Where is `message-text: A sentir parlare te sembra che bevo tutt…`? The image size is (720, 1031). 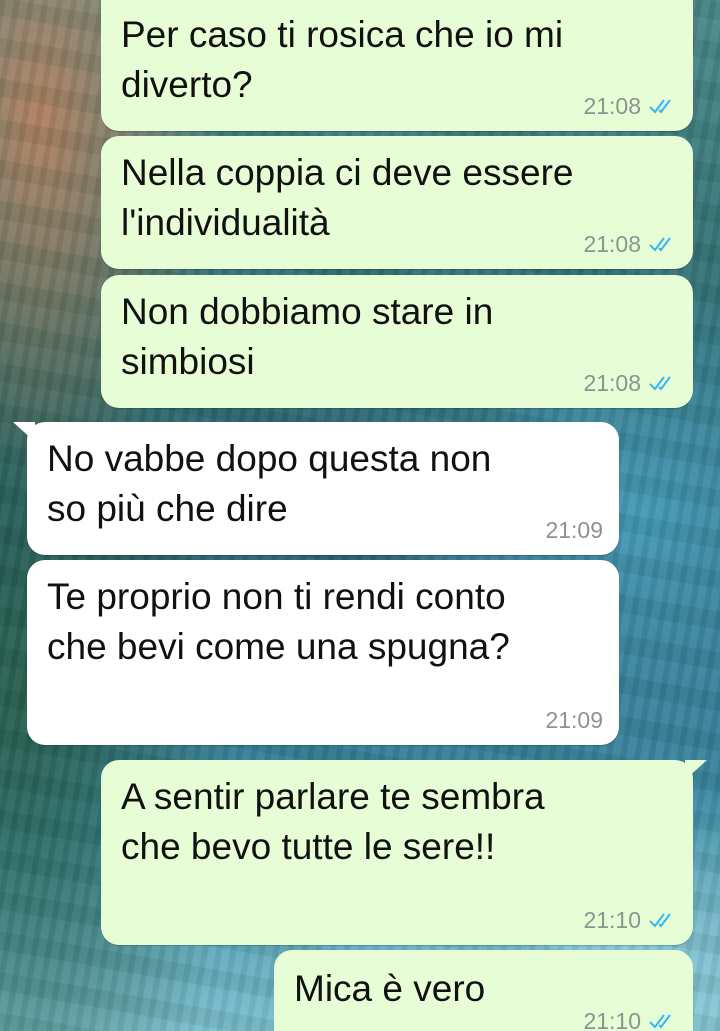 message-text: A sentir parlare te sembra che bevo tutt… is located at coordinates (333, 821).